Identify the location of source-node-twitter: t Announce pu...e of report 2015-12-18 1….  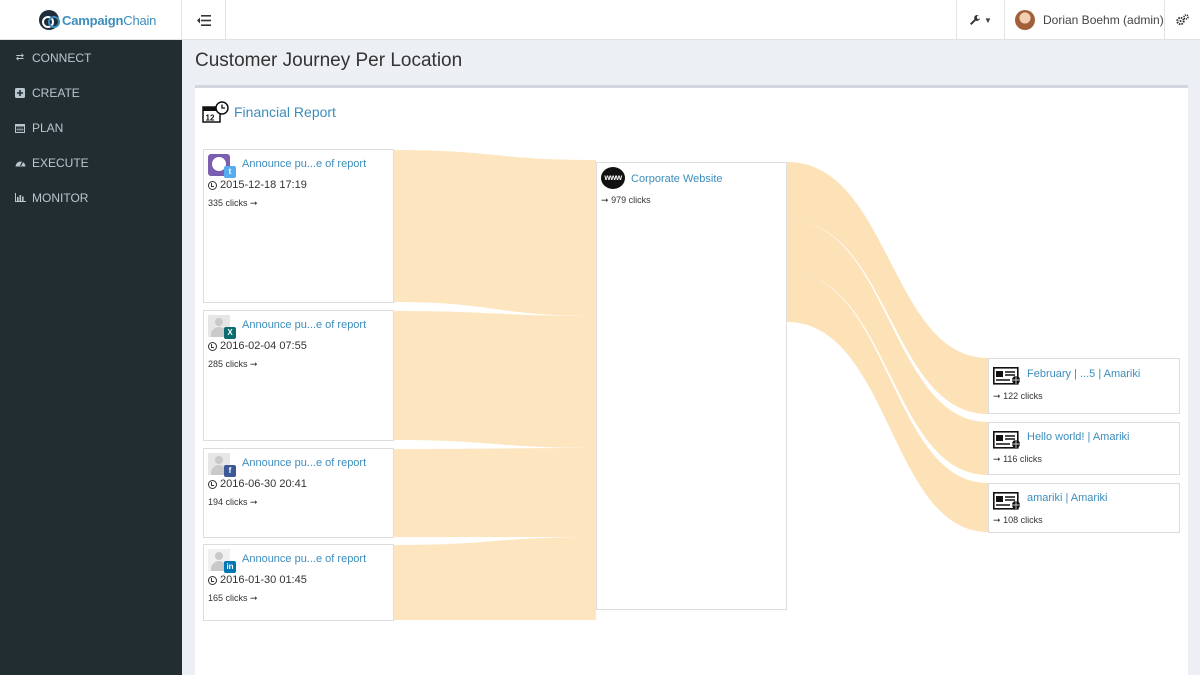
(298, 226).